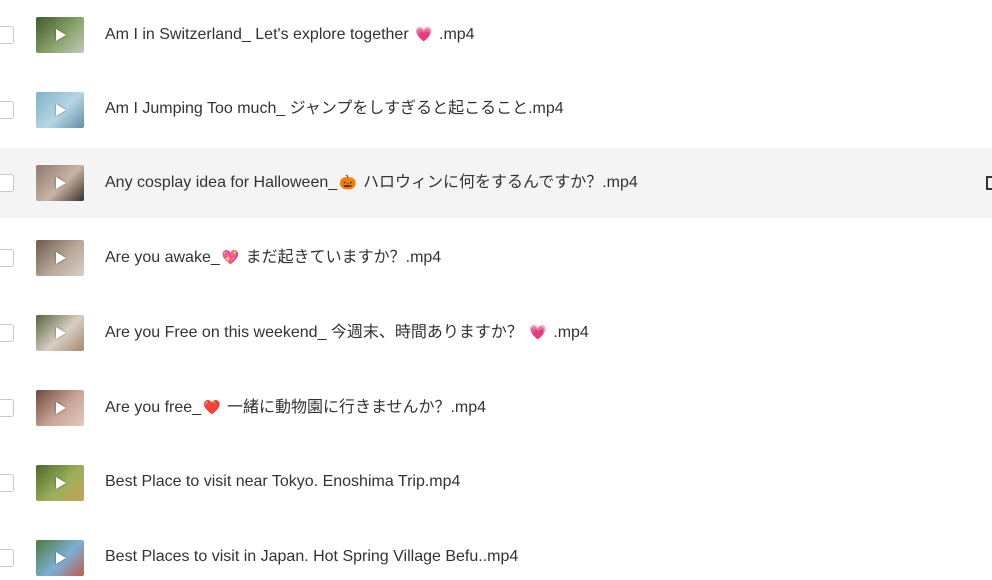 This screenshot has height=580, width=992. Describe the element at coordinates (162, 257) in the screenshot. I see `file-name-text: Are you awake_` at that location.